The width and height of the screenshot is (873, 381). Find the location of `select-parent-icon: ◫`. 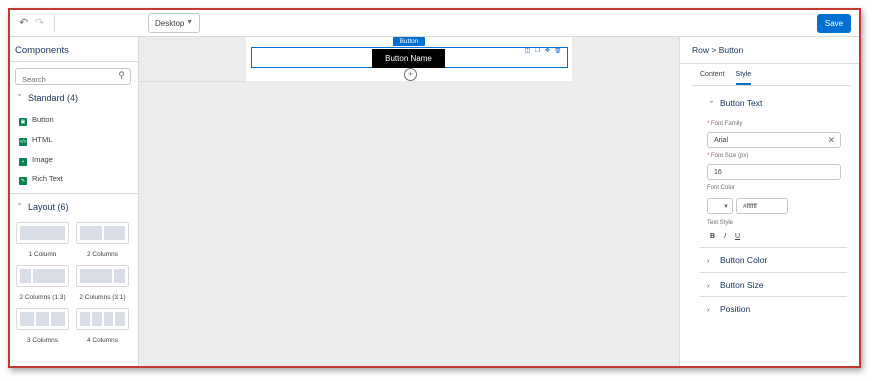

select-parent-icon: ◫ is located at coordinates (527, 51).